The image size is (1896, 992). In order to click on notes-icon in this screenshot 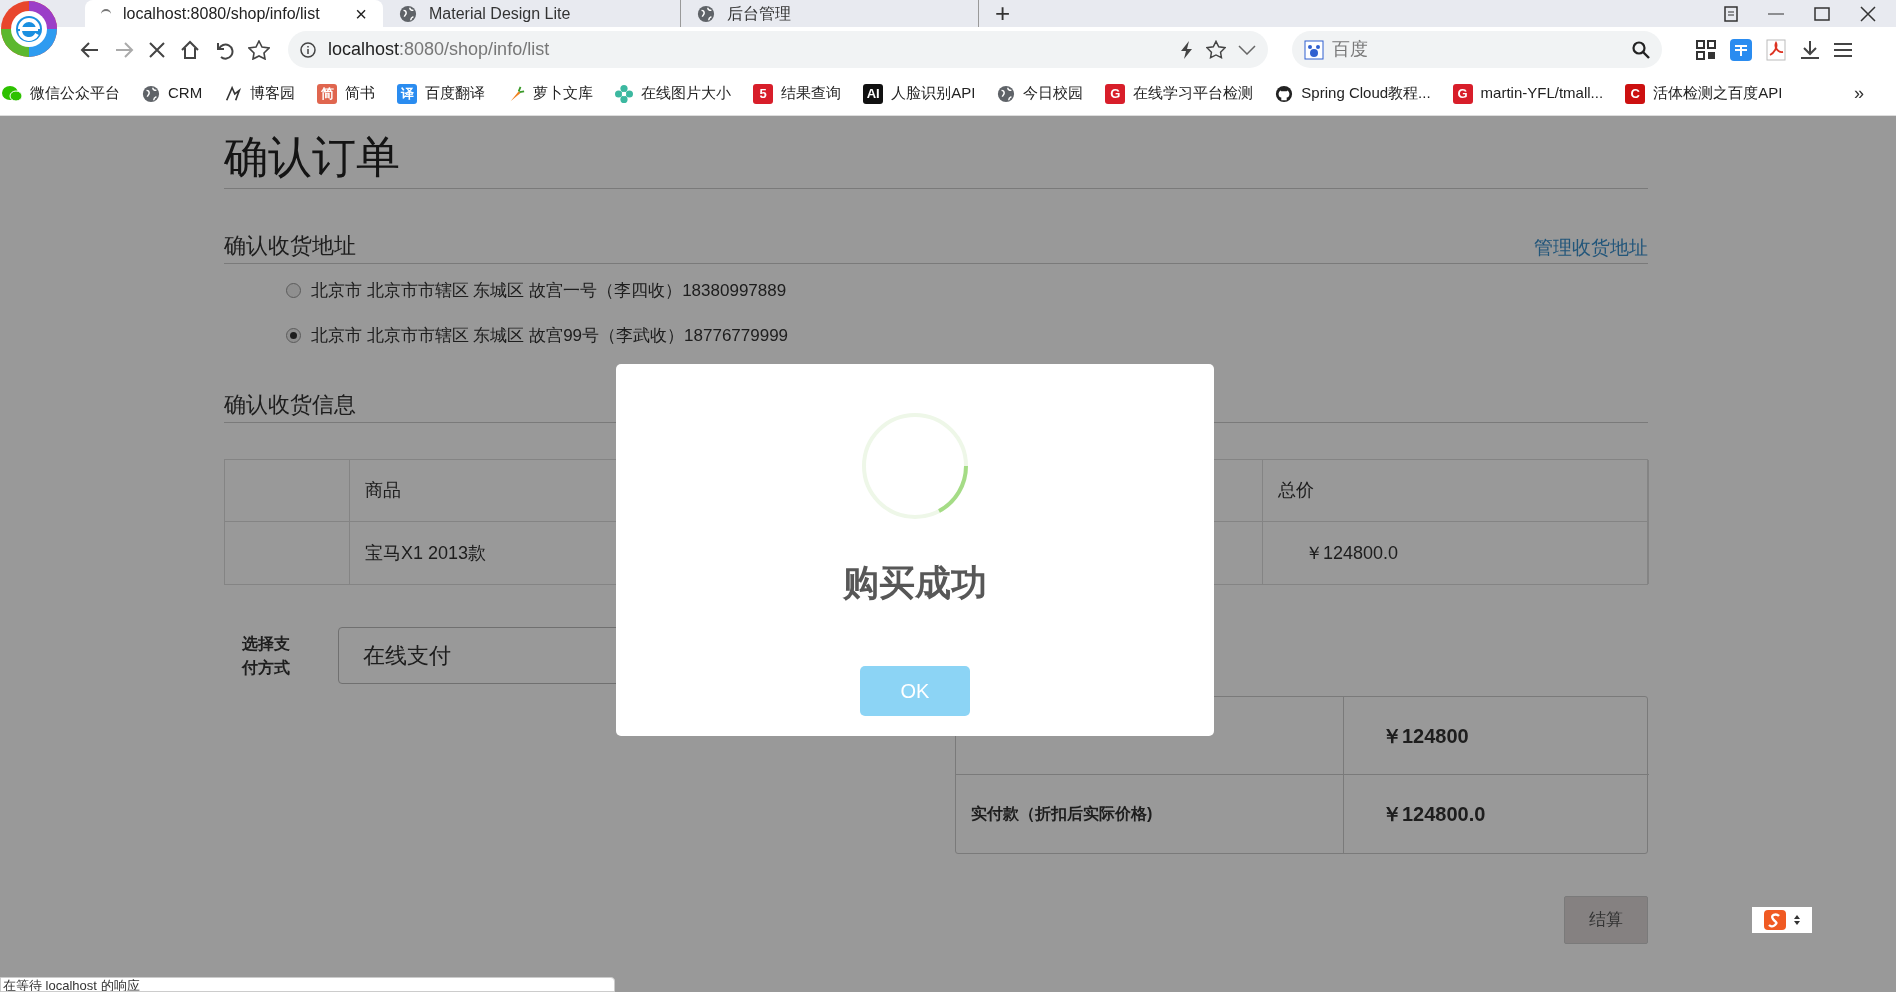, I will do `click(1731, 13)`.